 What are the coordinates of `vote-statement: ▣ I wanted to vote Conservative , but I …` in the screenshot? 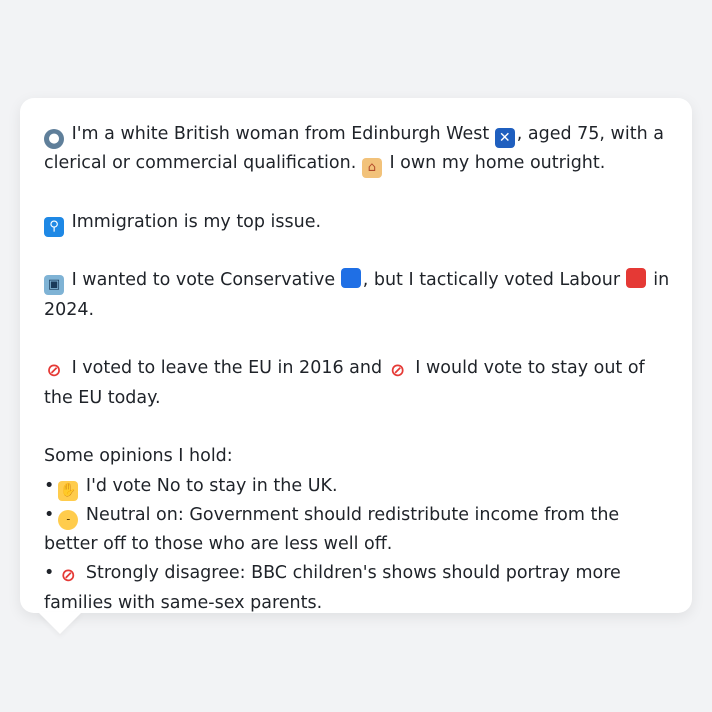 It's located at (357, 295).